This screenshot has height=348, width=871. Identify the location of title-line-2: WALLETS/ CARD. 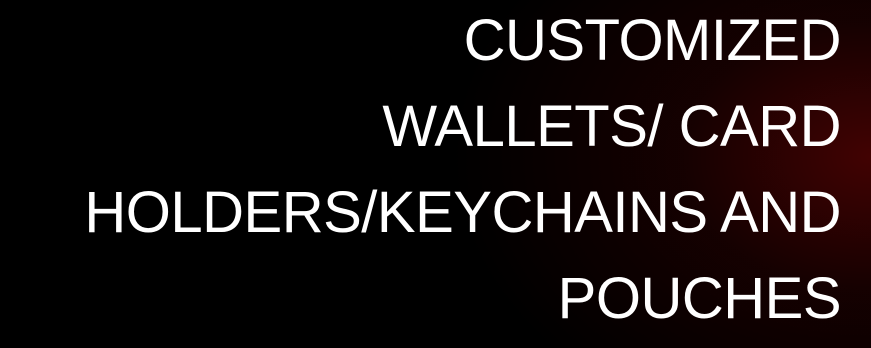
(611, 126).